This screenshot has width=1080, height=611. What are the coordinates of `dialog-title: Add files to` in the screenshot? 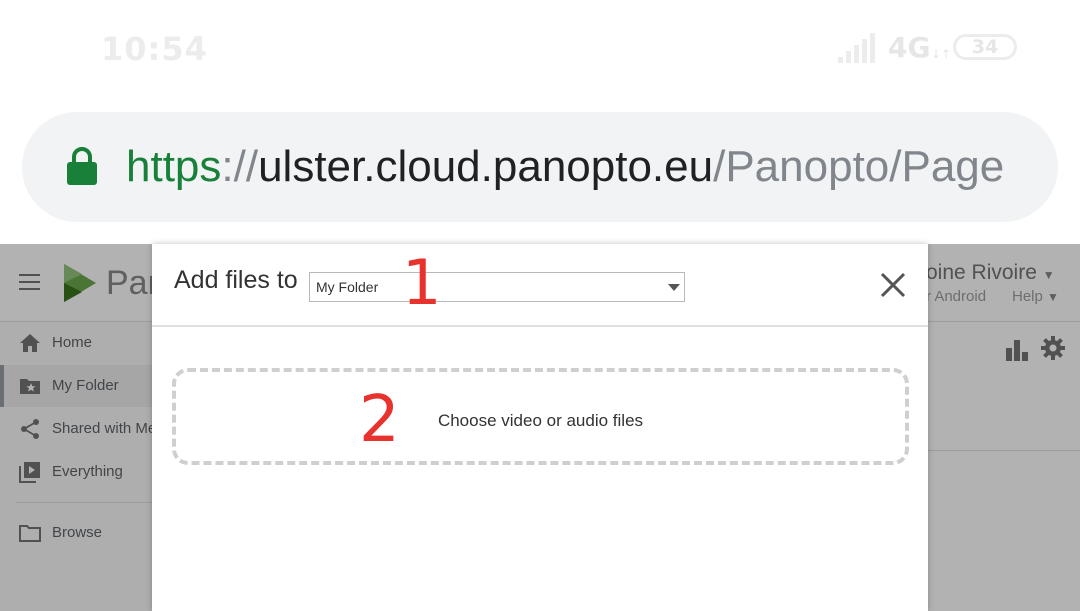 It's located at (236, 280).